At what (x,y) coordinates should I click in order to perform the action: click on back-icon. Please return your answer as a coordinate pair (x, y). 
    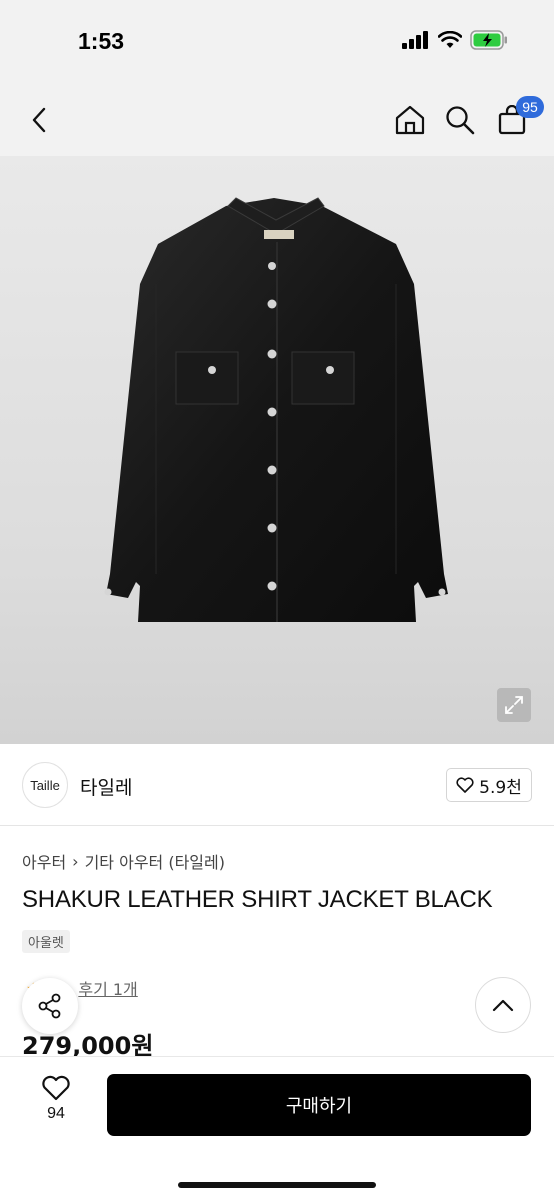
    Looking at the image, I should click on (39, 120).